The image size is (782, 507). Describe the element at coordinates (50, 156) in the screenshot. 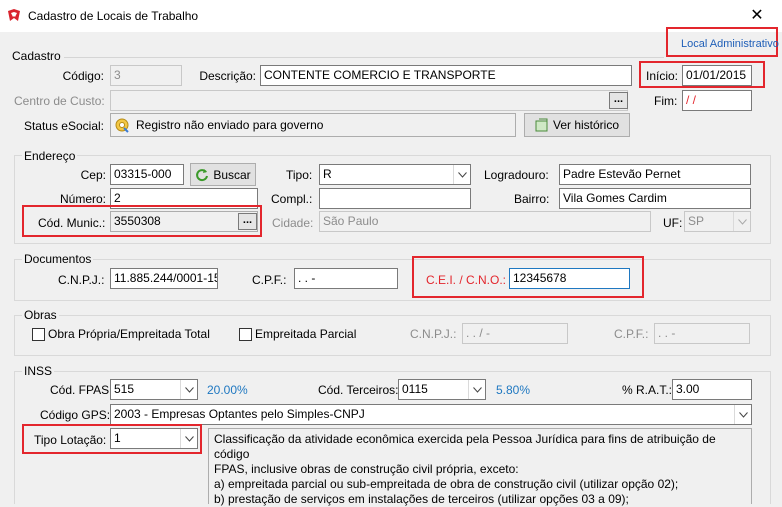

I see `section-endereco: Endereço` at that location.